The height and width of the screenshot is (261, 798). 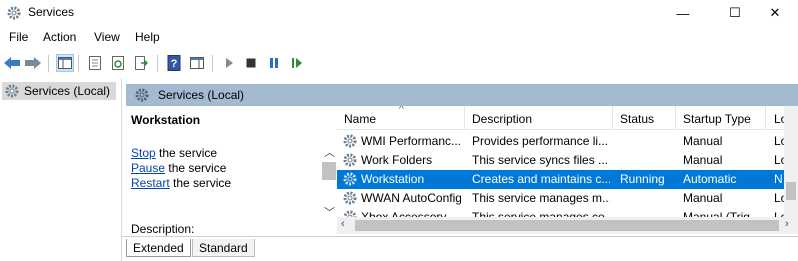 What do you see at coordinates (143, 153) in the screenshot?
I see `stop-link: Stop` at bounding box center [143, 153].